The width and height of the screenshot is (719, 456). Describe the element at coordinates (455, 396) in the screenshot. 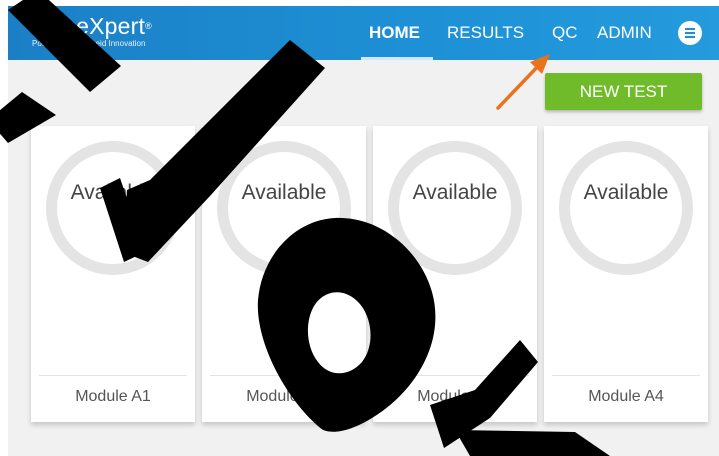

I see `module-name: Module A3` at that location.